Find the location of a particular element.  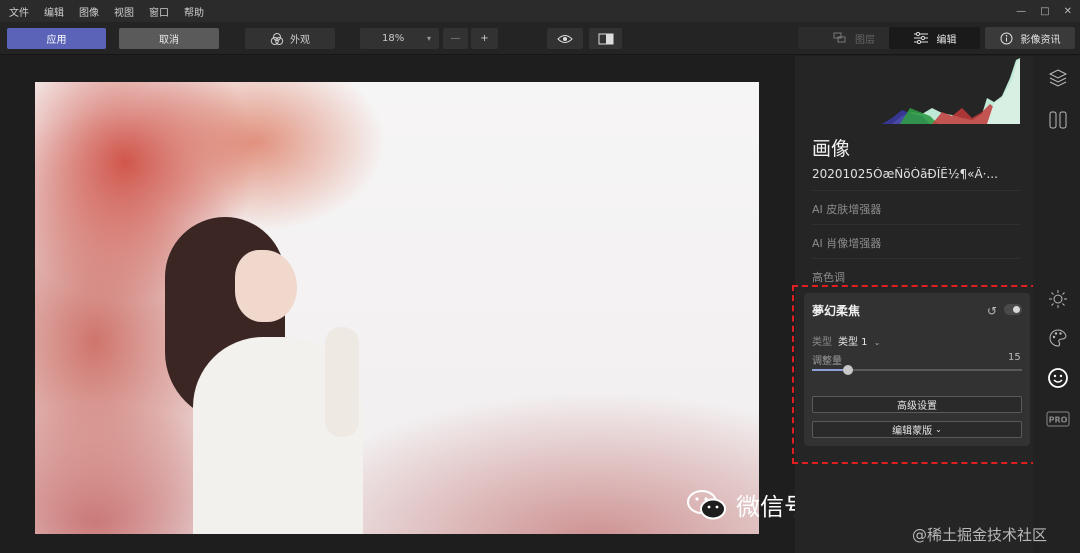

menubar: 文件 编辑 图像 视图 窗口 帮助 — □ ✕ is located at coordinates (540, 11).